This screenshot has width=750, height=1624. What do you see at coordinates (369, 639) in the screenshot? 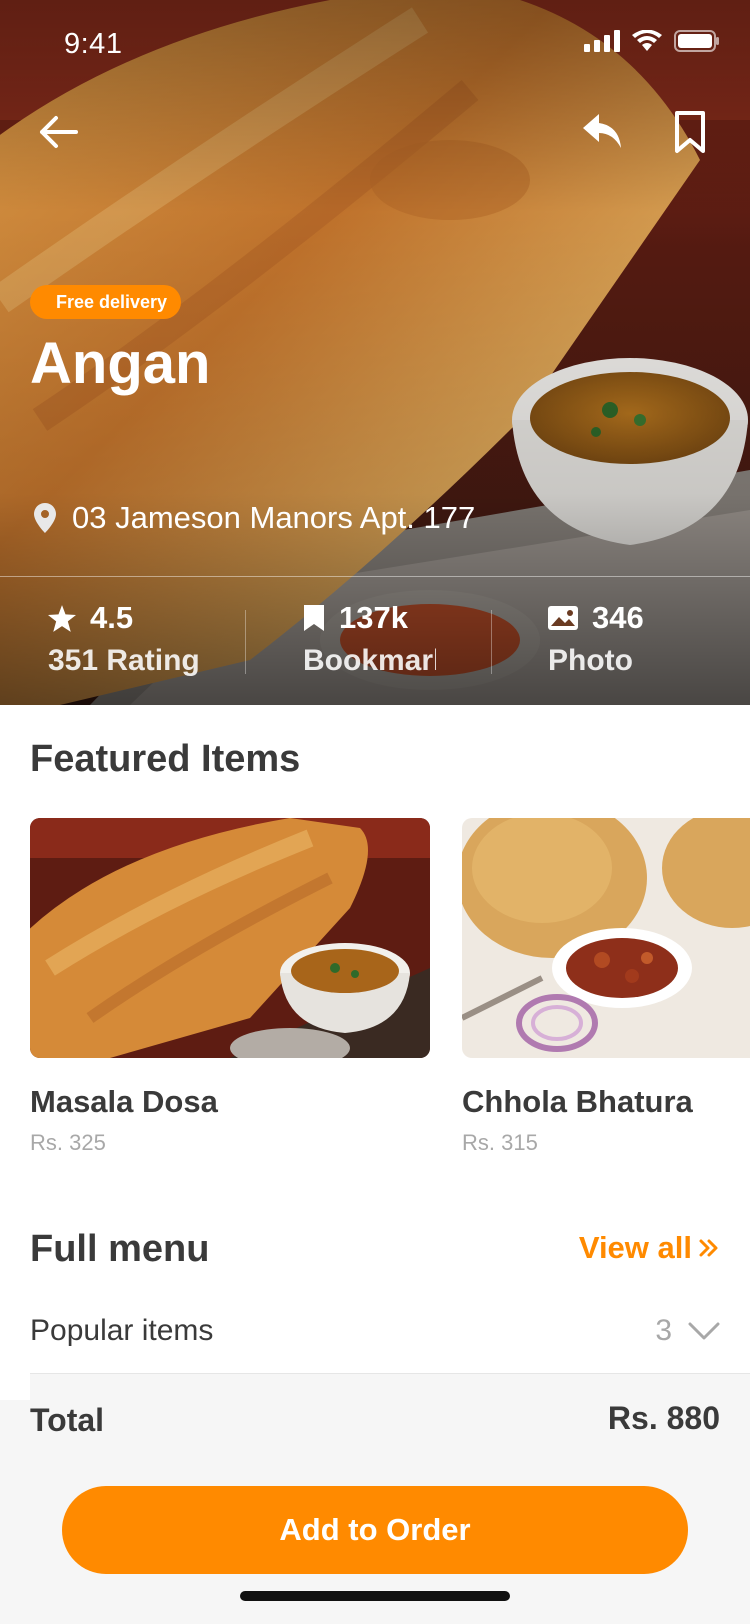
I see `stat-bookmarks: 137k Bookmark` at bounding box center [369, 639].